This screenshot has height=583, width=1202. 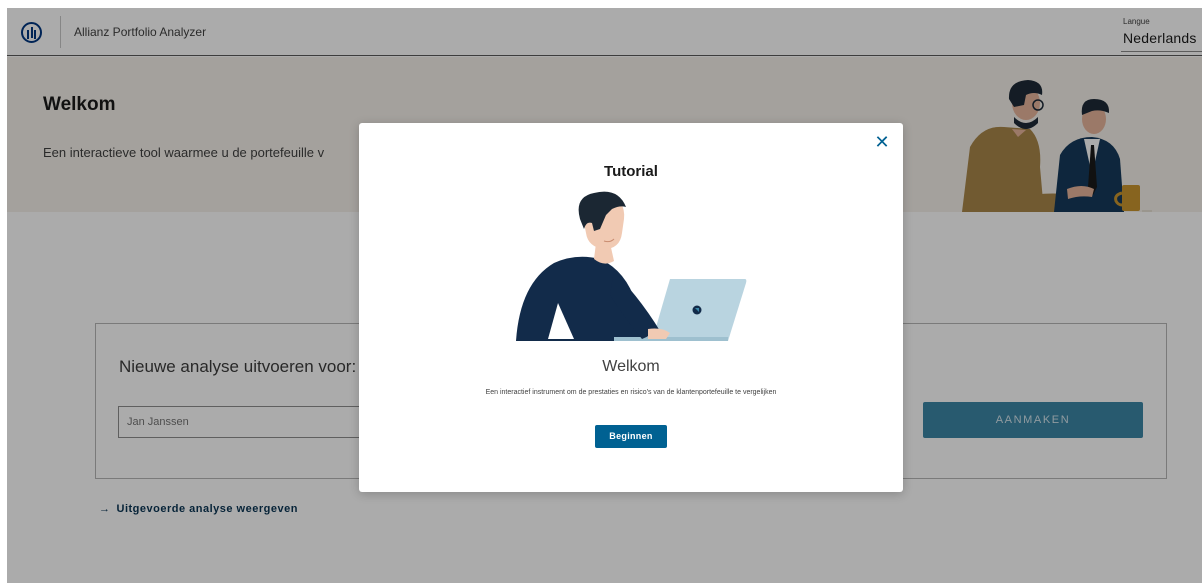 I want to click on modal-title: Tutorial, so click(x=631, y=171).